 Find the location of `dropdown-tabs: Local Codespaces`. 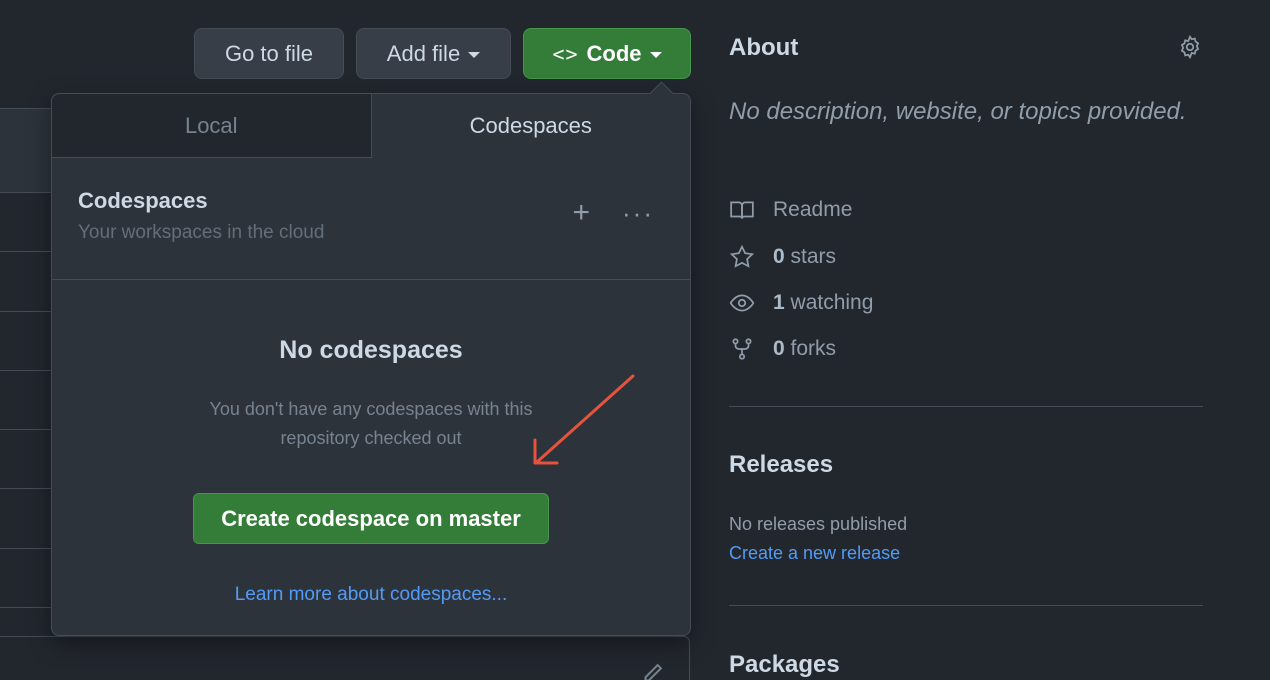

dropdown-tabs: Local Codespaces is located at coordinates (371, 126).